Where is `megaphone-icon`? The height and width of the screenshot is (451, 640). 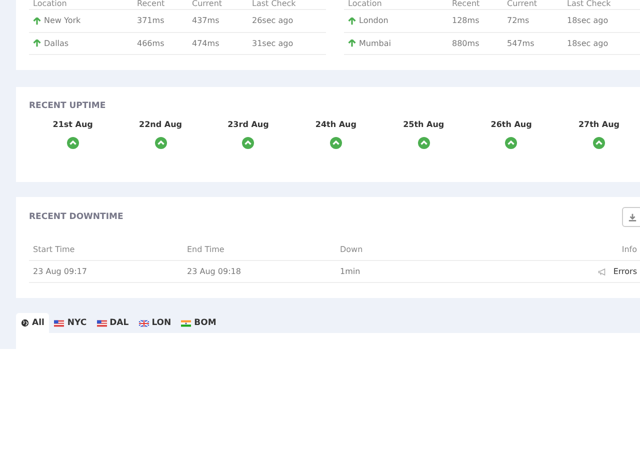 megaphone-icon is located at coordinates (603, 272).